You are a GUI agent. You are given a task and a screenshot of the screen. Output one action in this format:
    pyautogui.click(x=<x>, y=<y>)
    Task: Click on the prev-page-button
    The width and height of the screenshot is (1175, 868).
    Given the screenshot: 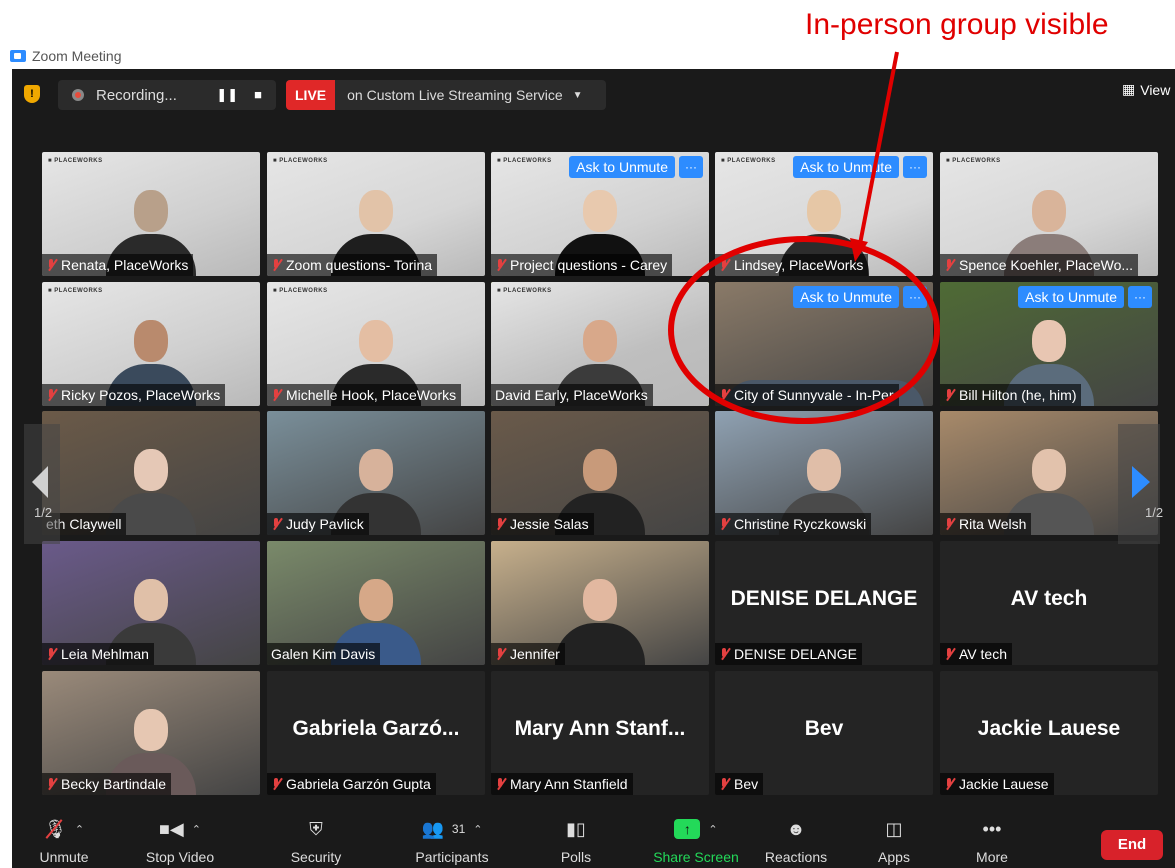 What is the action you would take?
    pyautogui.click(x=42, y=484)
    